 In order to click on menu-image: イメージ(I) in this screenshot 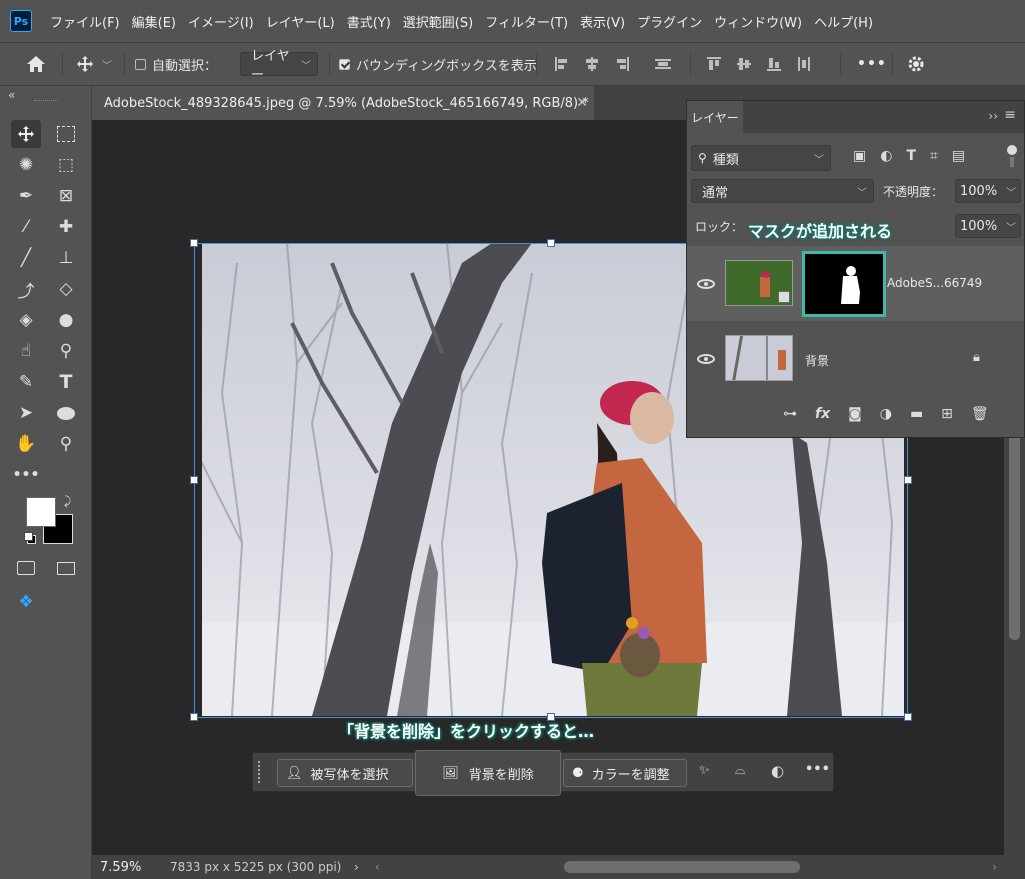, I will do `click(221, 21)`.